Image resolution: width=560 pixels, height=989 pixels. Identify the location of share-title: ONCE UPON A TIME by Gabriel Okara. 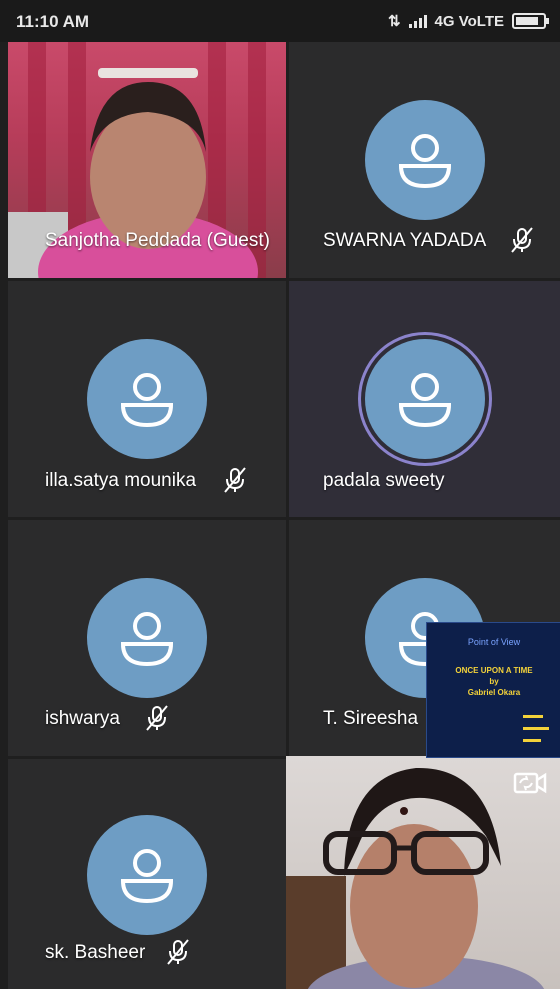
(494, 681).